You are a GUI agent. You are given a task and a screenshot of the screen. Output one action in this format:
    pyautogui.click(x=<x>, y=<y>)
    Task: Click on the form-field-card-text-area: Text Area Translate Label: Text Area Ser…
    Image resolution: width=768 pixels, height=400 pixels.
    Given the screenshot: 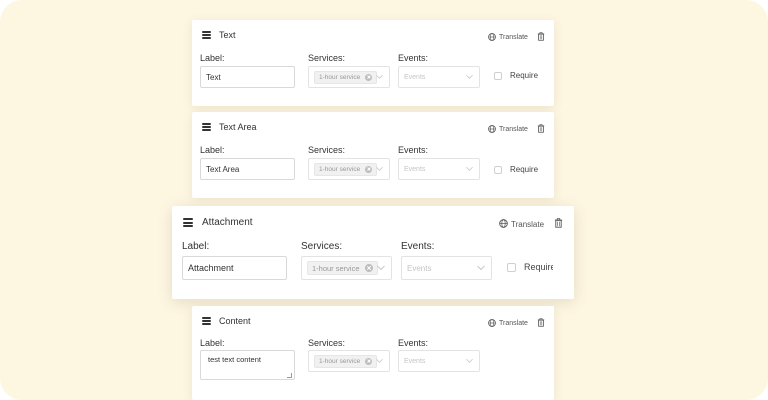 What is the action you would take?
    pyautogui.click(x=373, y=155)
    